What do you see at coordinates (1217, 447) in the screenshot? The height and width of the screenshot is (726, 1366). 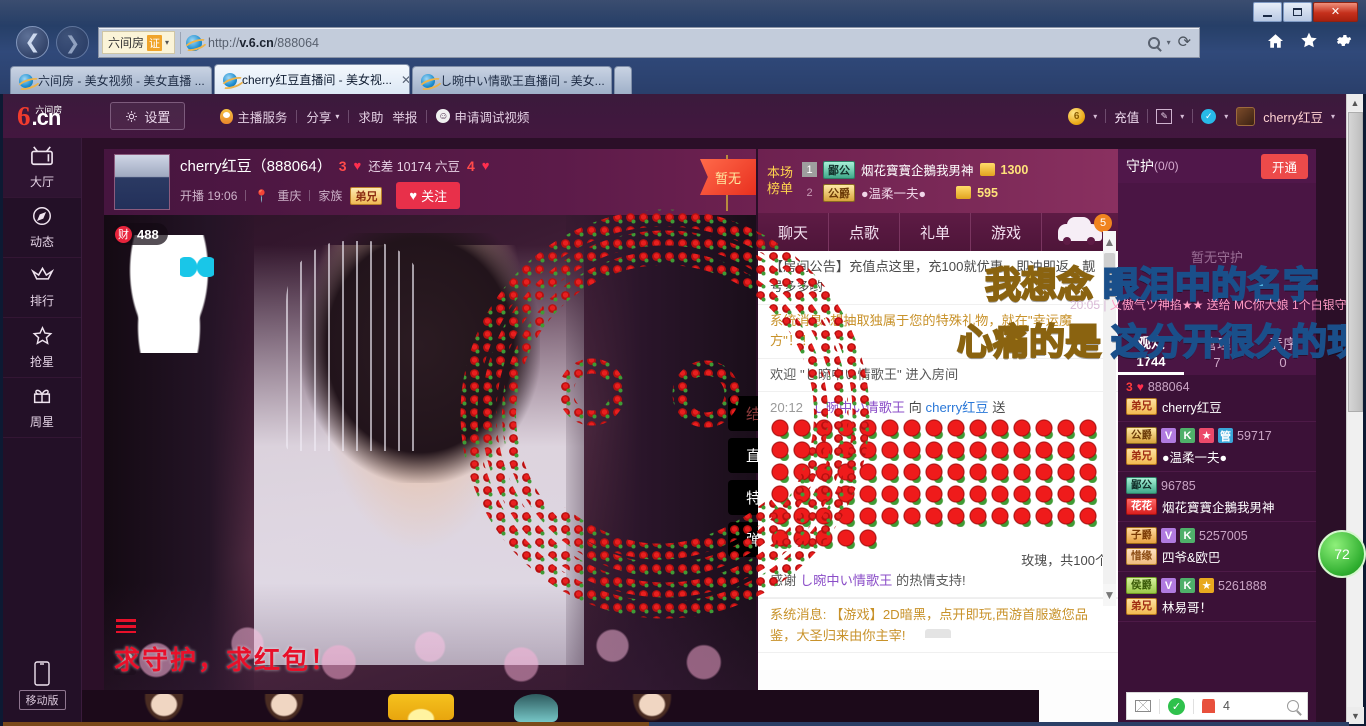 I see `viewer-row: 公爵 V K ★ 管 59717 弟兄 ●温柔一夫●` at bounding box center [1217, 447].